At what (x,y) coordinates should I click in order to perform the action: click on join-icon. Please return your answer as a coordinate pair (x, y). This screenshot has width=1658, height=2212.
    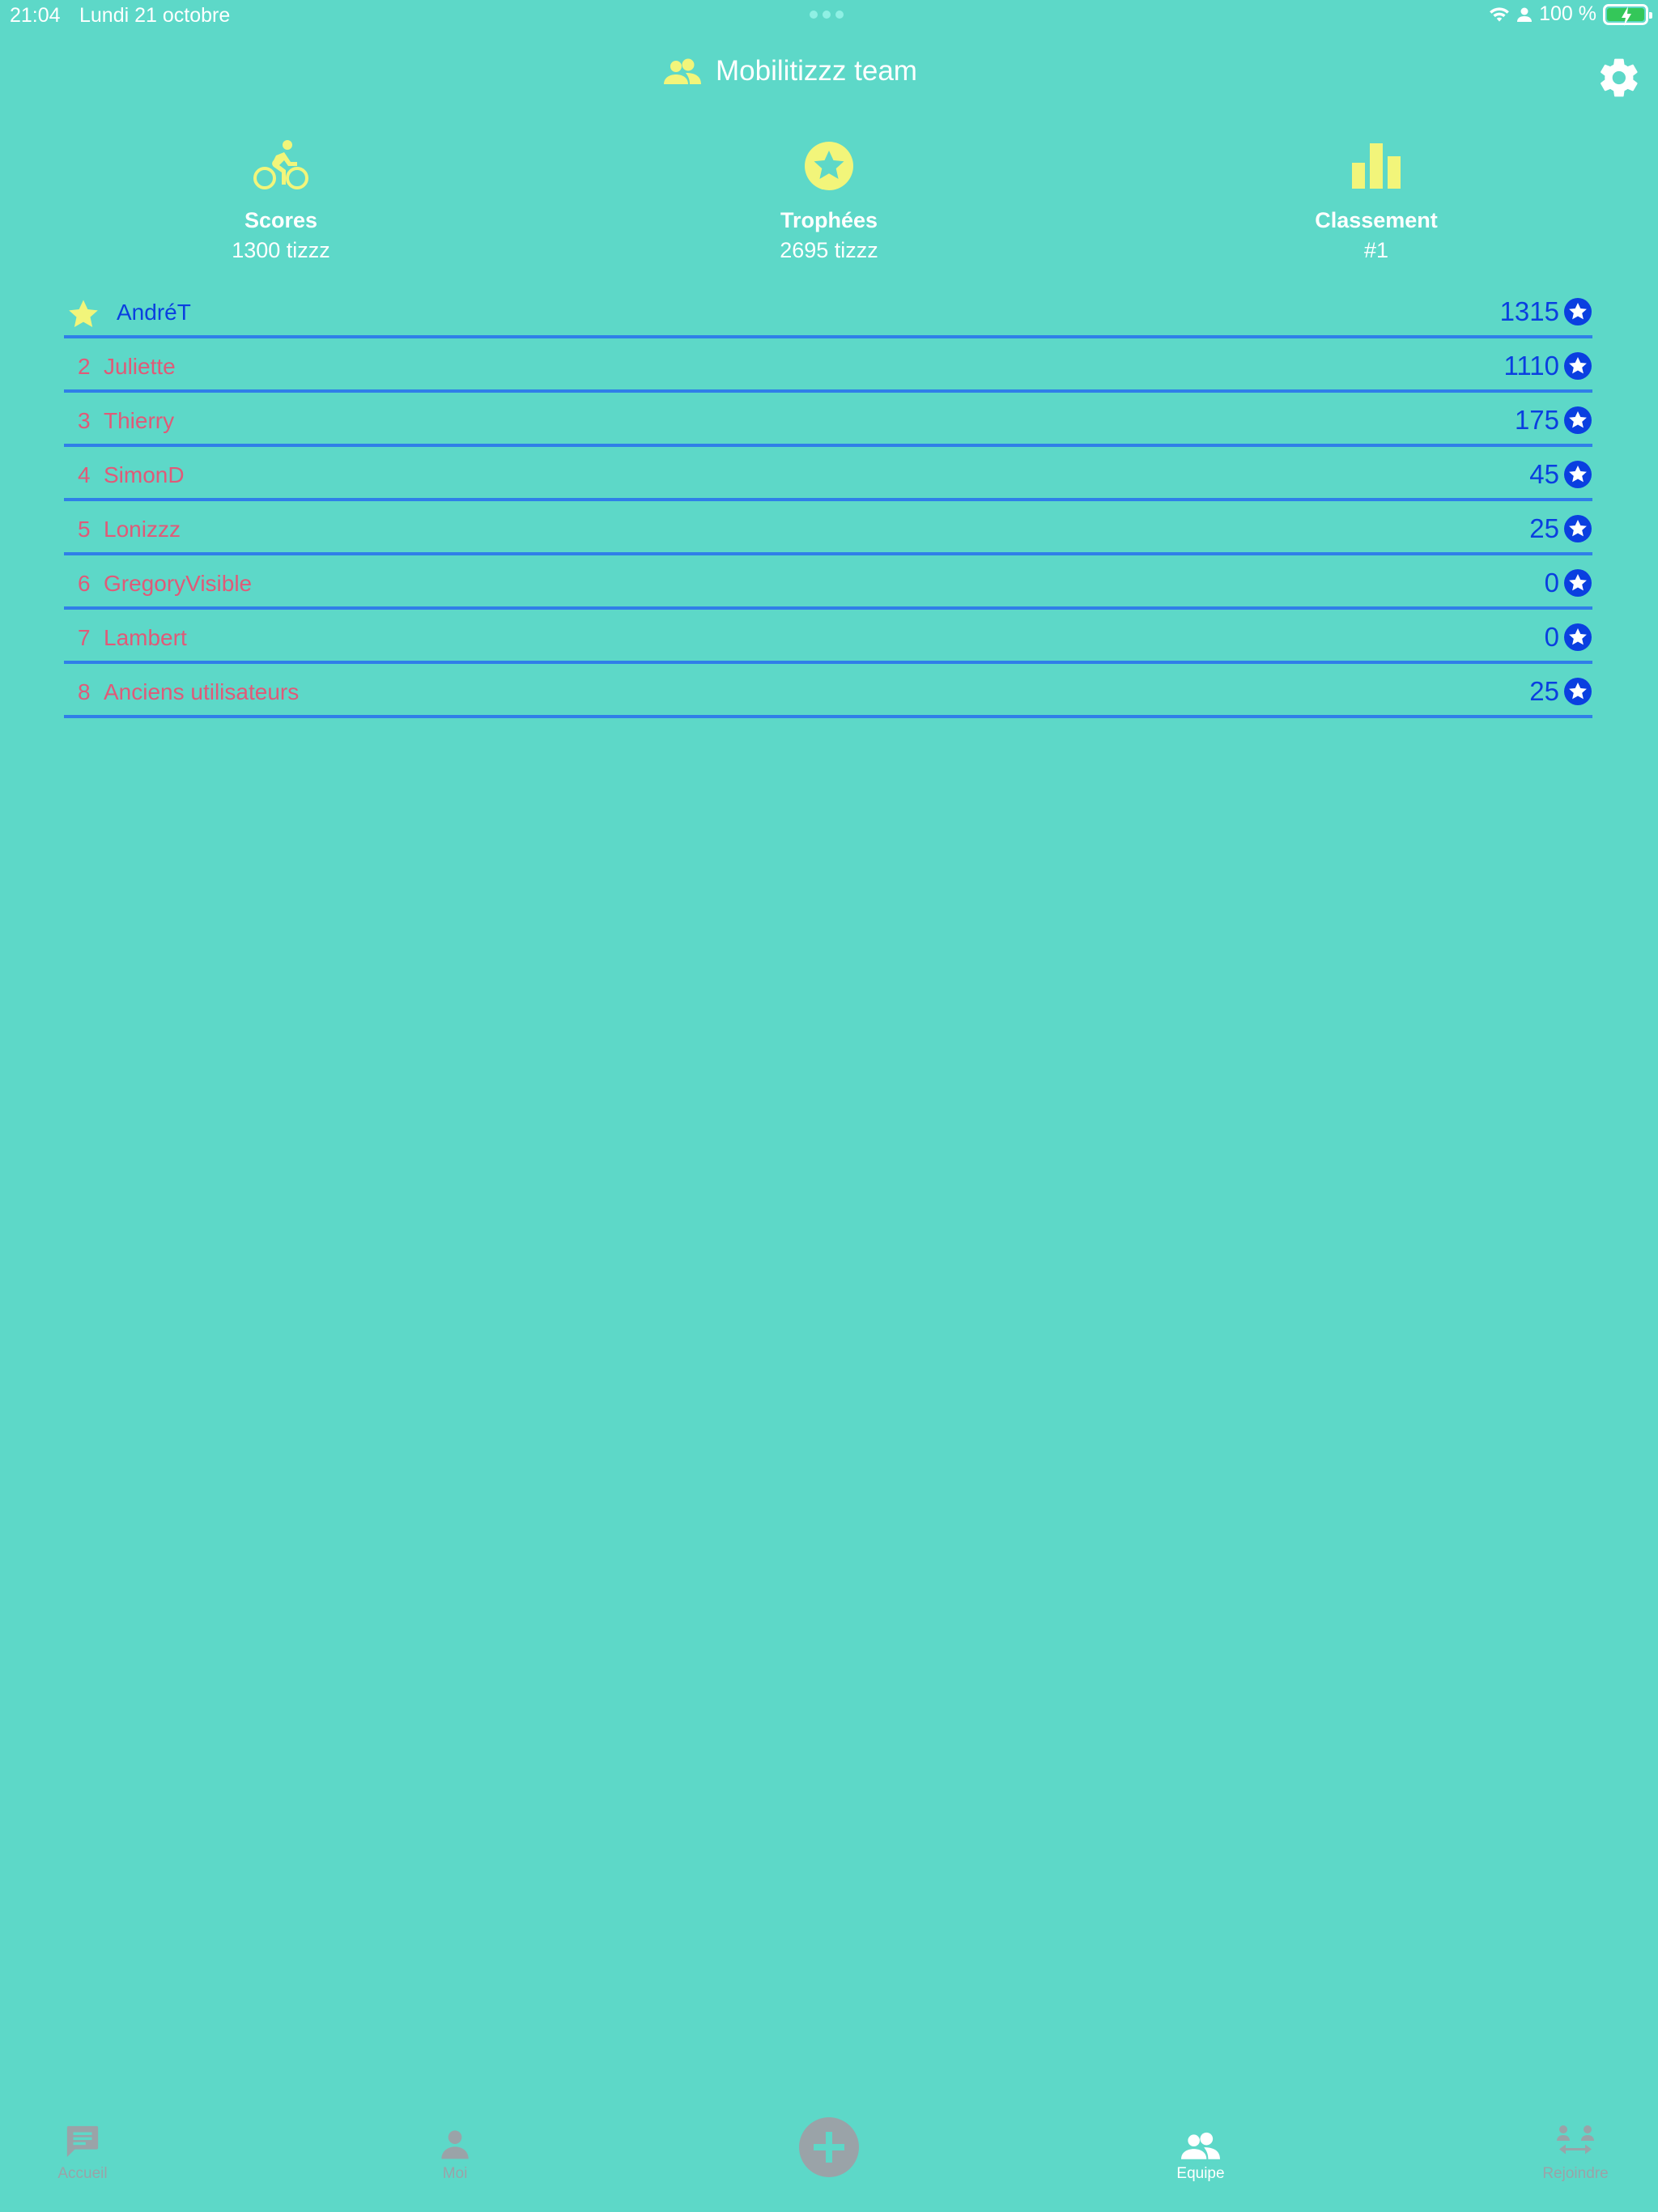
    Looking at the image, I should click on (1575, 2140).